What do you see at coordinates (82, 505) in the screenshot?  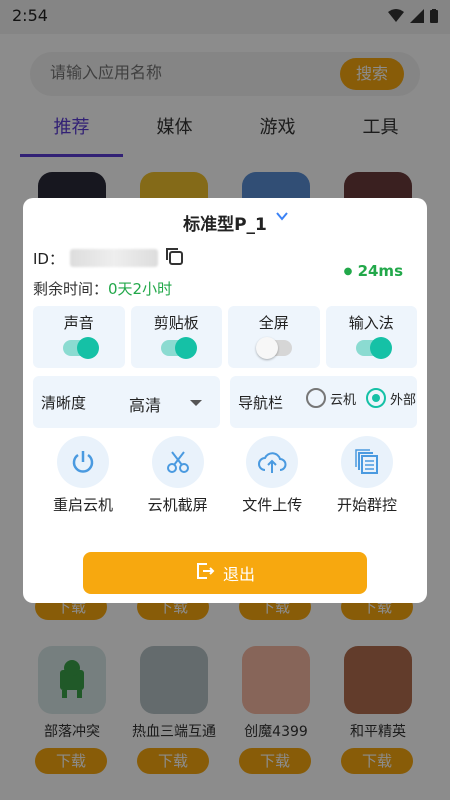 I see `action-label: 重启云机` at bounding box center [82, 505].